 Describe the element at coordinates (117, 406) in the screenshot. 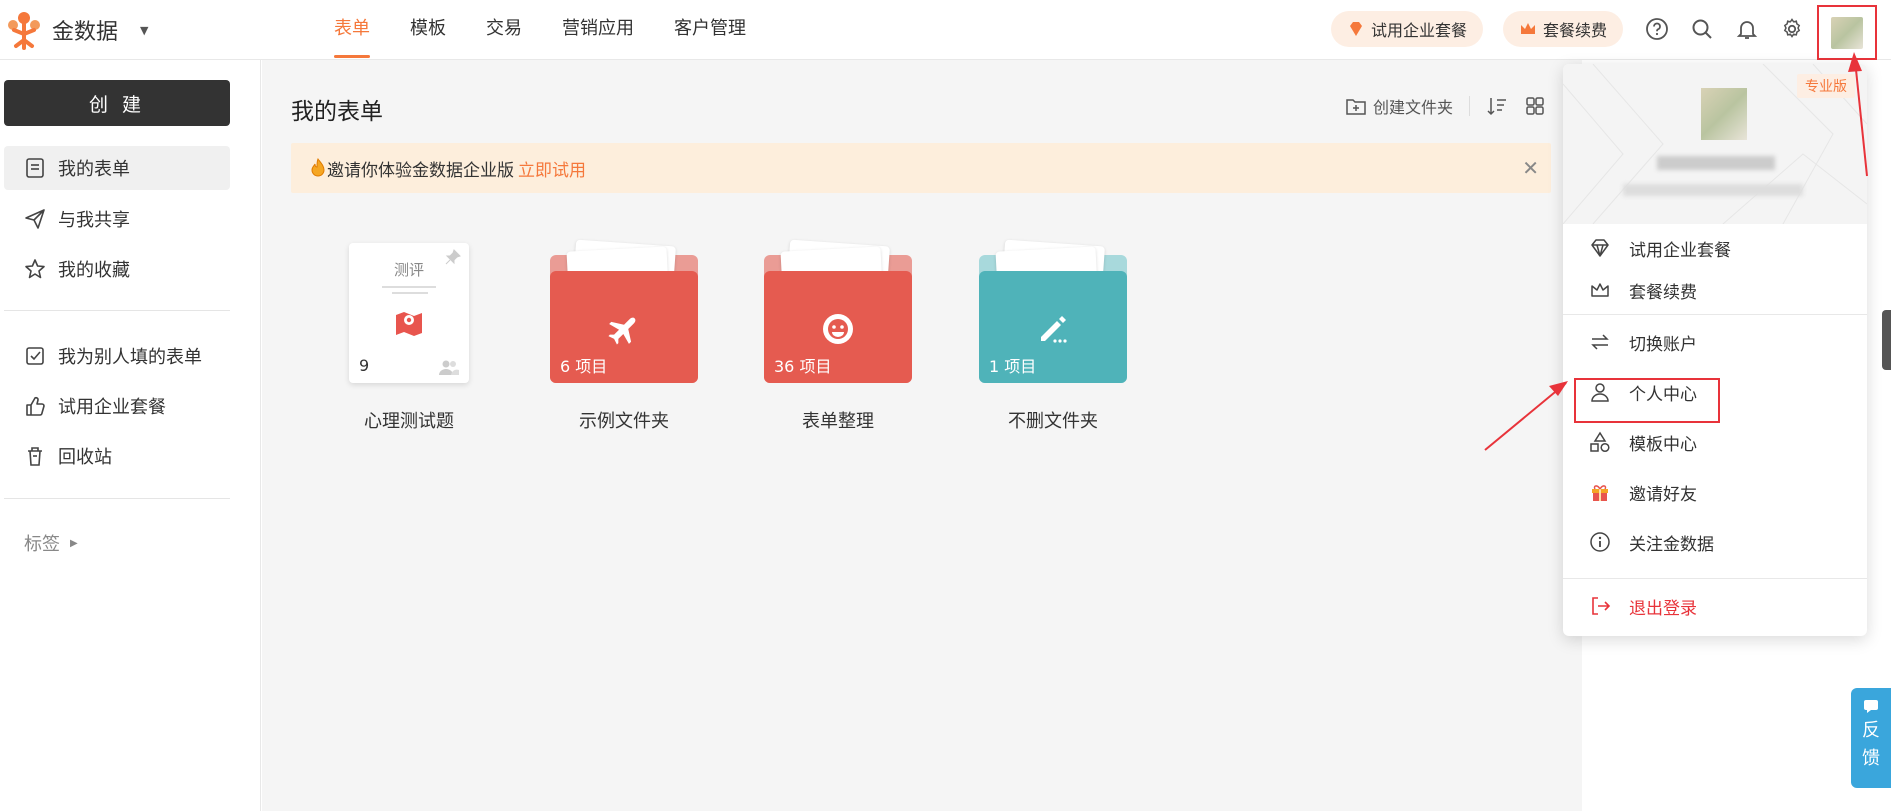

I see `sidebar-item-trial-enterprise: 试用企业套餐` at that location.